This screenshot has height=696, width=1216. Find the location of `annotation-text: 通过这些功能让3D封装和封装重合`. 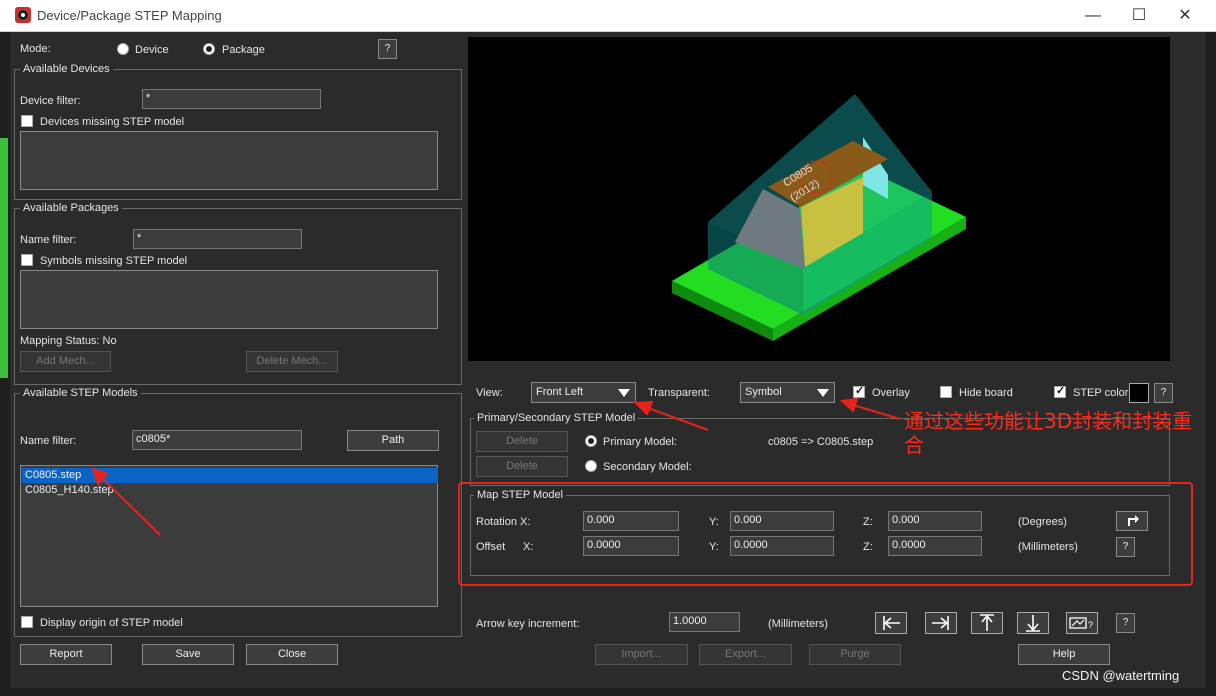

annotation-text: 通过这些功能让3D封装和封装重合 is located at coordinates (1048, 433).